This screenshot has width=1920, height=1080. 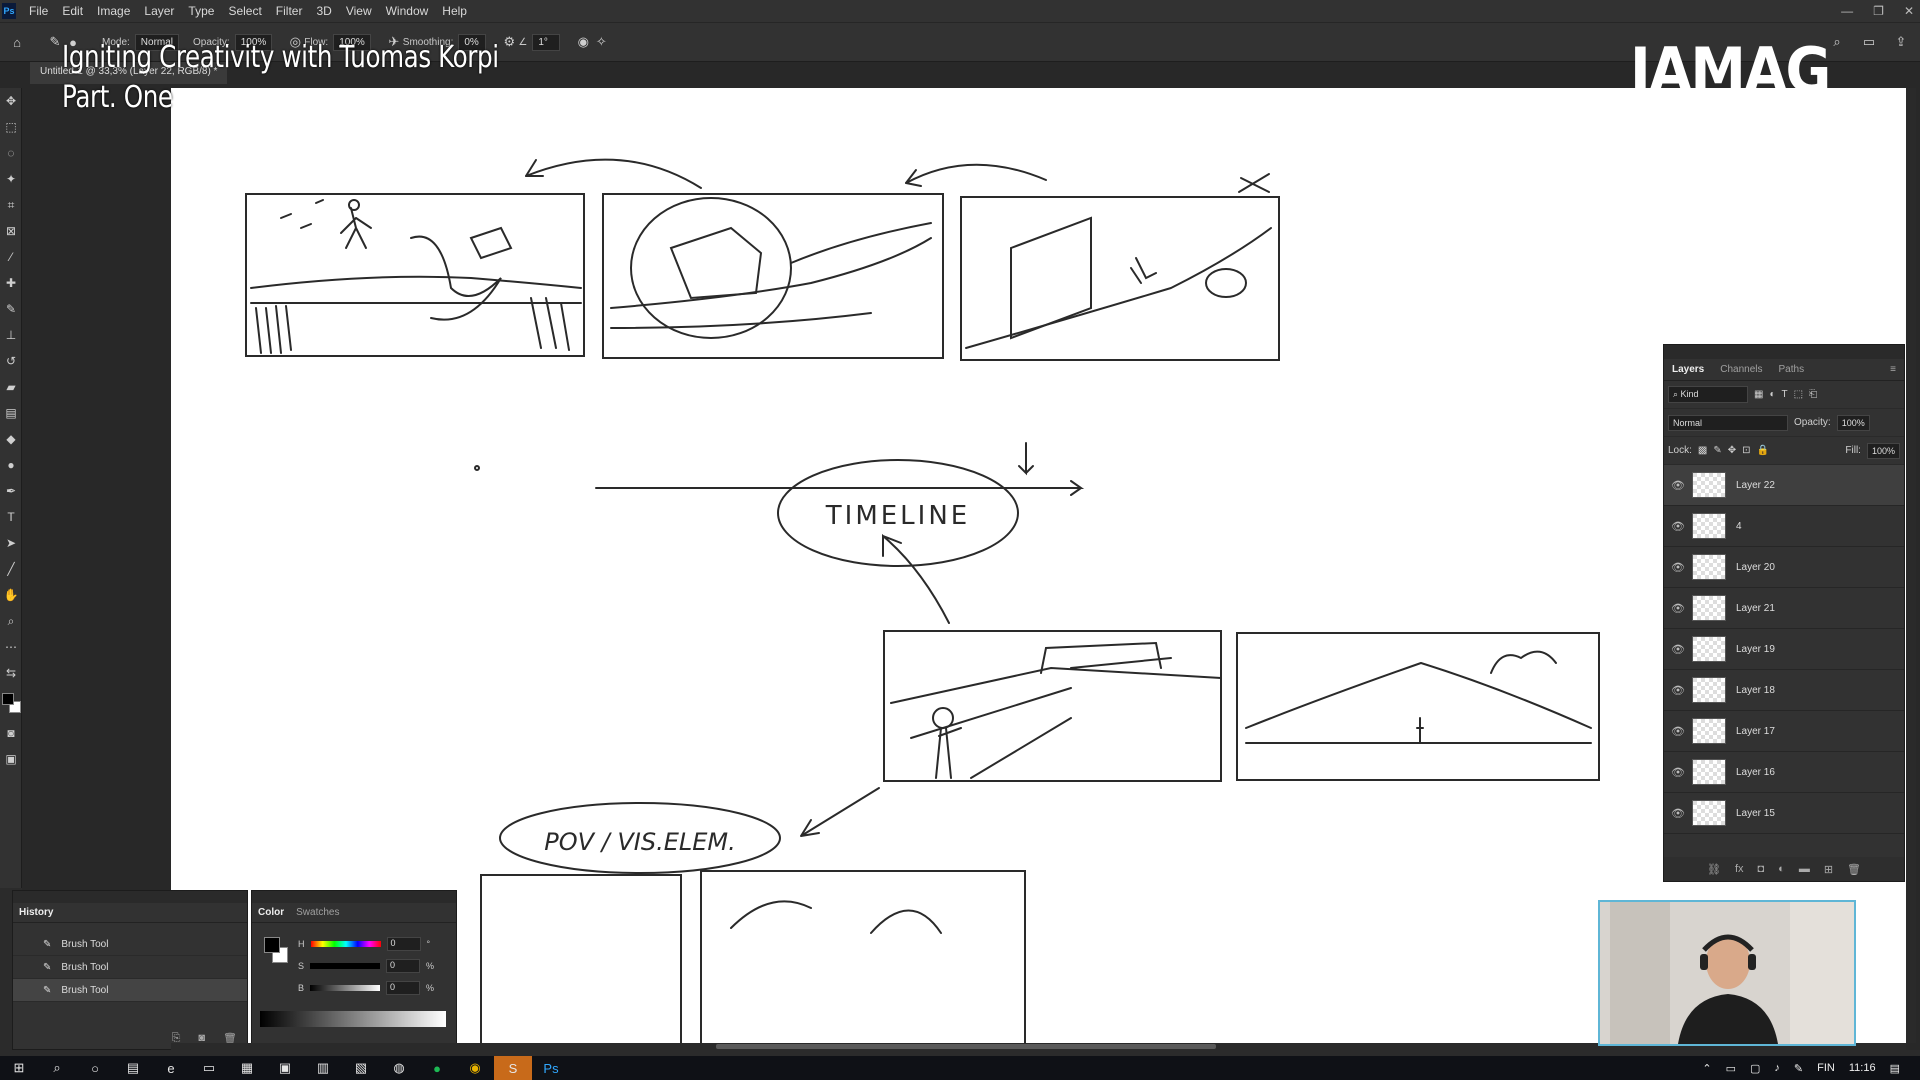 What do you see at coordinates (209, 1068) in the screenshot?
I see `file-explorer-icon: ▭` at bounding box center [209, 1068].